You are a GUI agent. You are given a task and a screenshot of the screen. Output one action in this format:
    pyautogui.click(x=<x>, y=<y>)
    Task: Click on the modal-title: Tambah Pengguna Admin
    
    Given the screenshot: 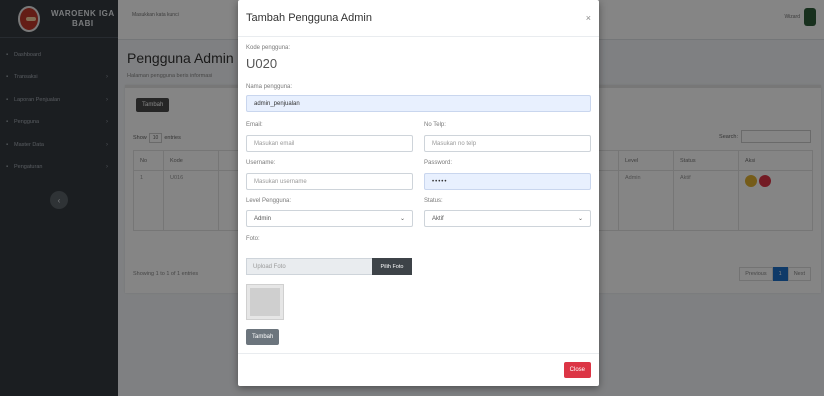 What is the action you would take?
    pyautogui.click(x=309, y=18)
    